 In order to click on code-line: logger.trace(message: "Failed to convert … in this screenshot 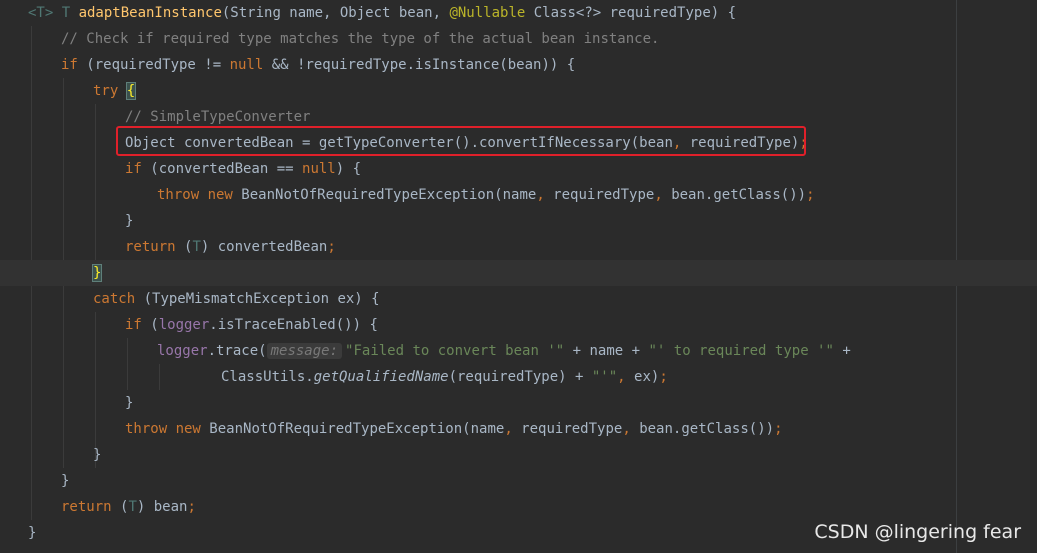, I will do `click(518, 351)`.